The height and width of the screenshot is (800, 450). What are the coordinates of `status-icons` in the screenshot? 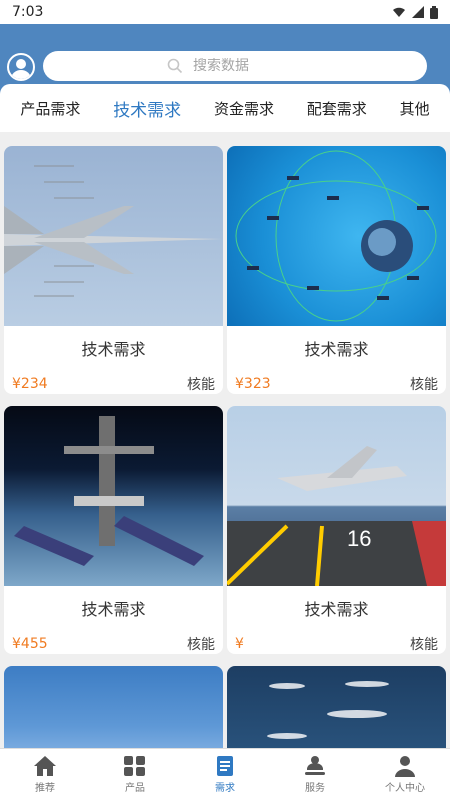 It's located at (415, 12).